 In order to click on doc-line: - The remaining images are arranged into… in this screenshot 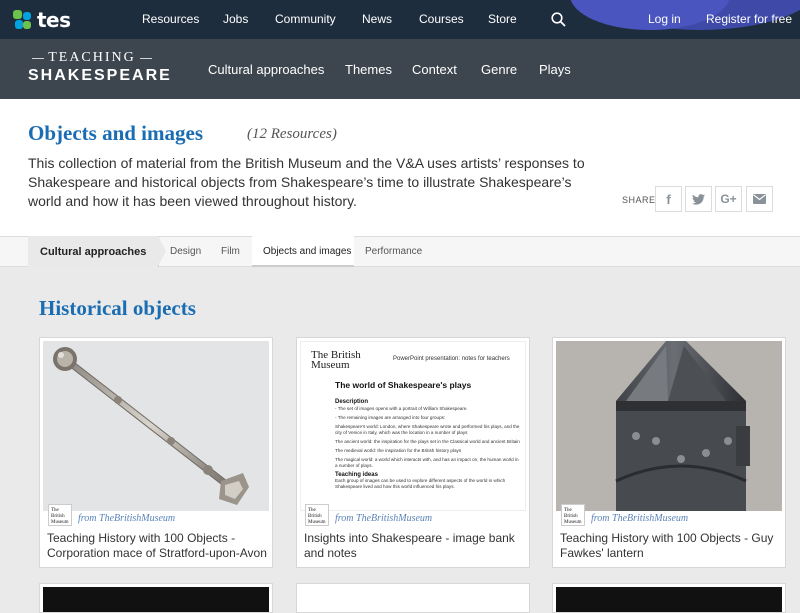, I will do `click(390, 417)`.